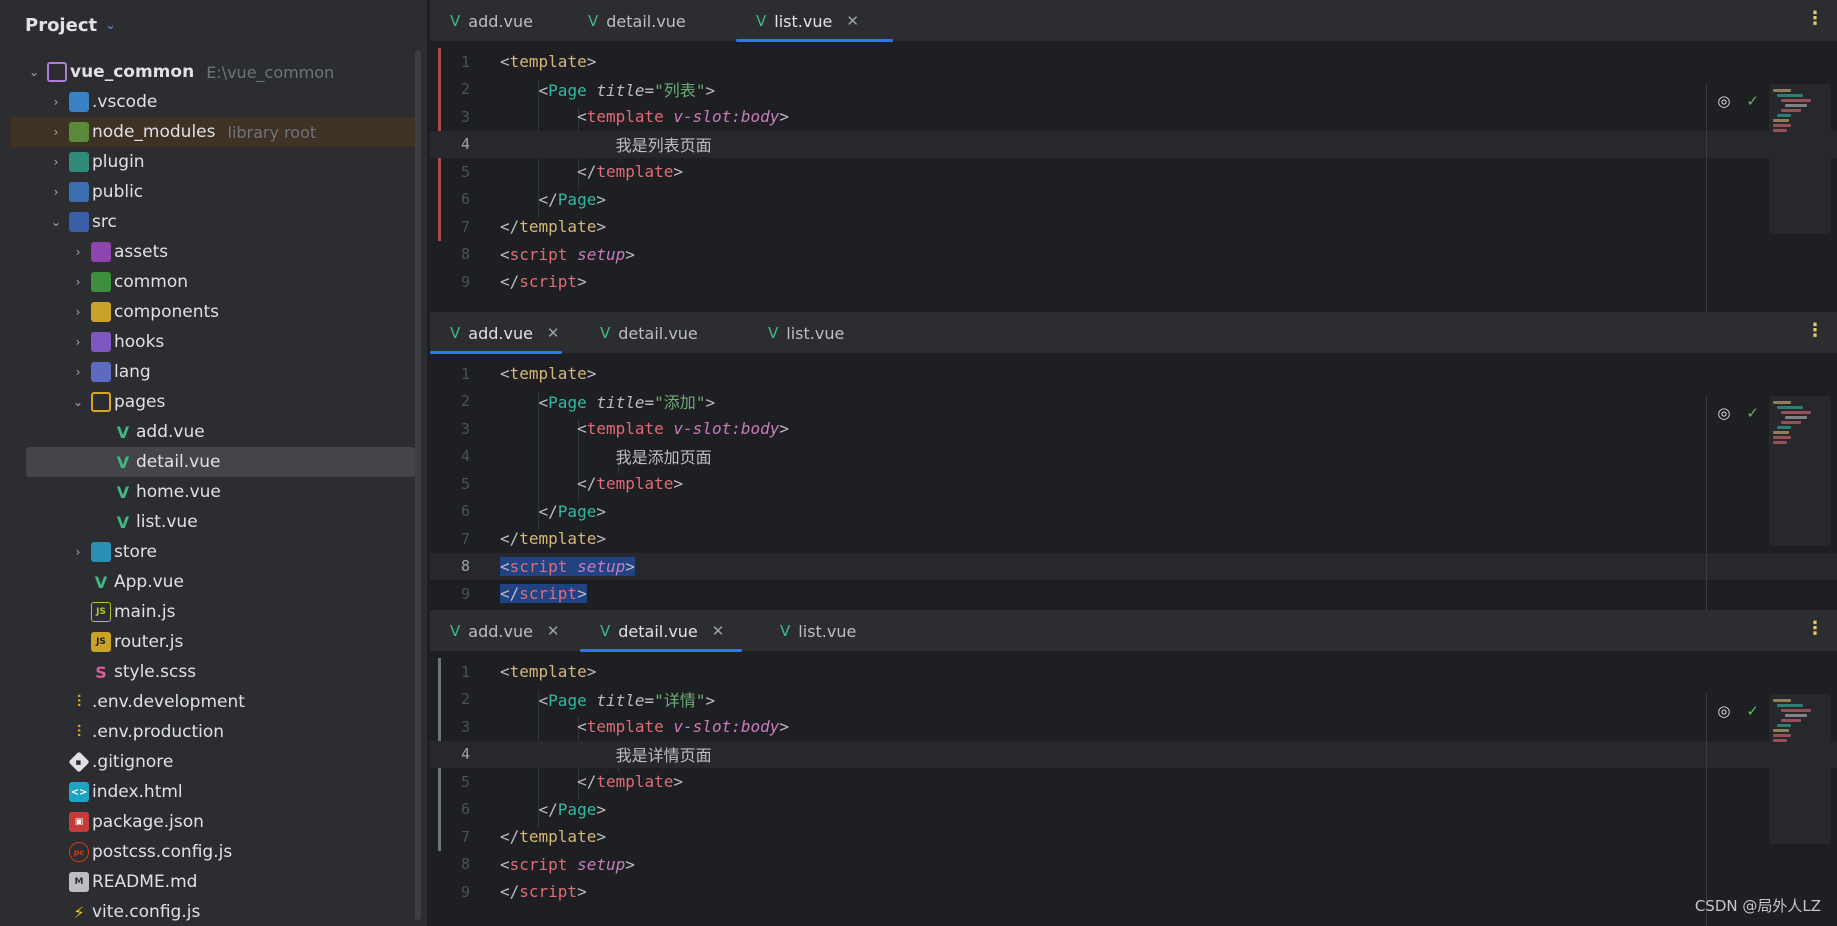  I want to click on tree-item-public: › public, so click(210, 192).